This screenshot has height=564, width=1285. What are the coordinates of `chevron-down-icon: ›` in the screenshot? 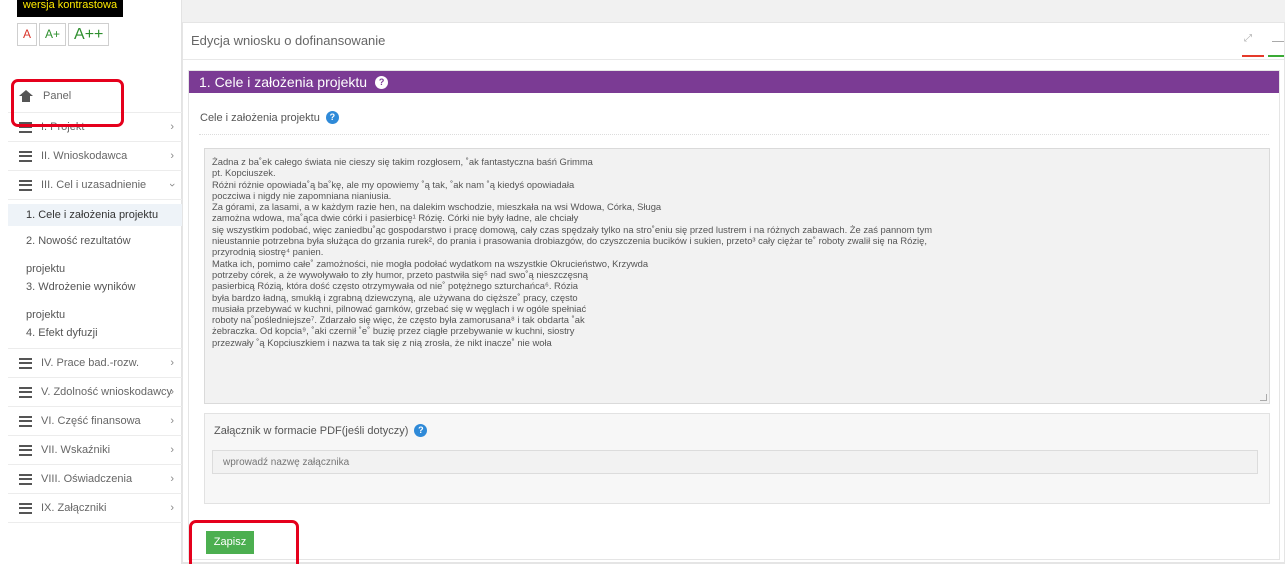 It's located at (172, 185).